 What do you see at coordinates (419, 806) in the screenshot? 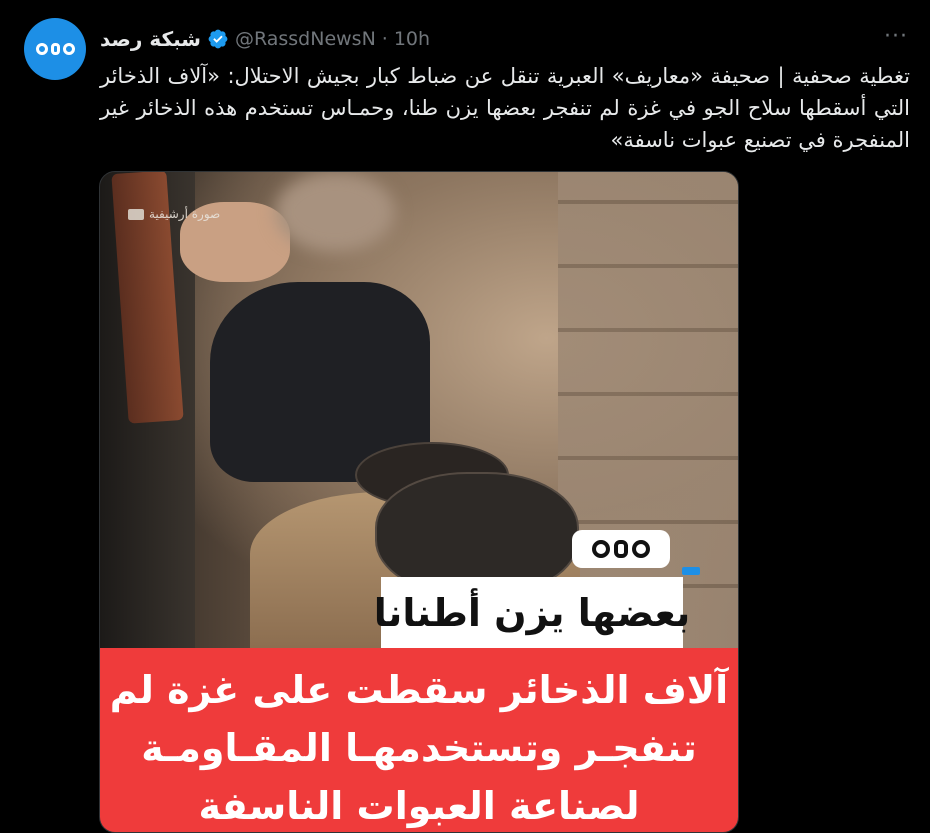
I see `caption-line: لصناعة العبوات الناسفة` at bounding box center [419, 806].